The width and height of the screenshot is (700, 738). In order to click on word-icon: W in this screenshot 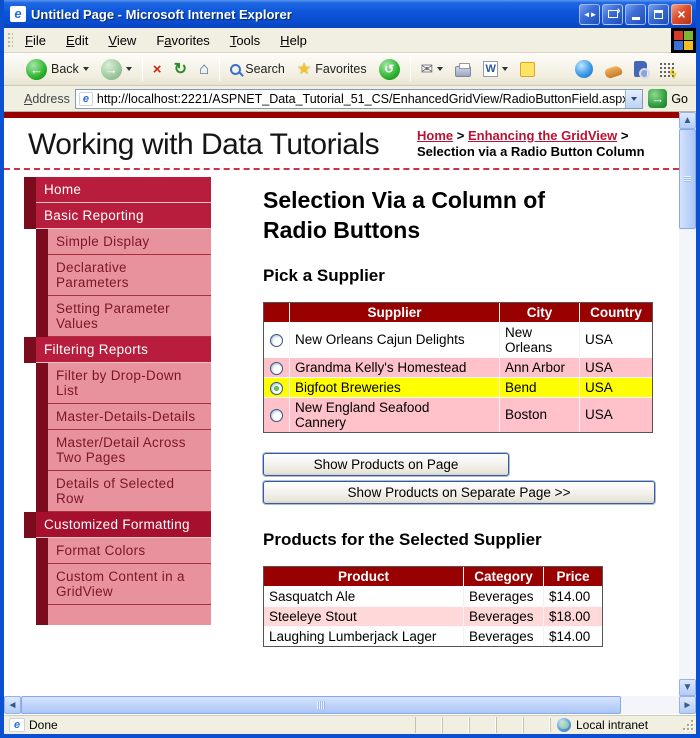, I will do `click(491, 69)`.